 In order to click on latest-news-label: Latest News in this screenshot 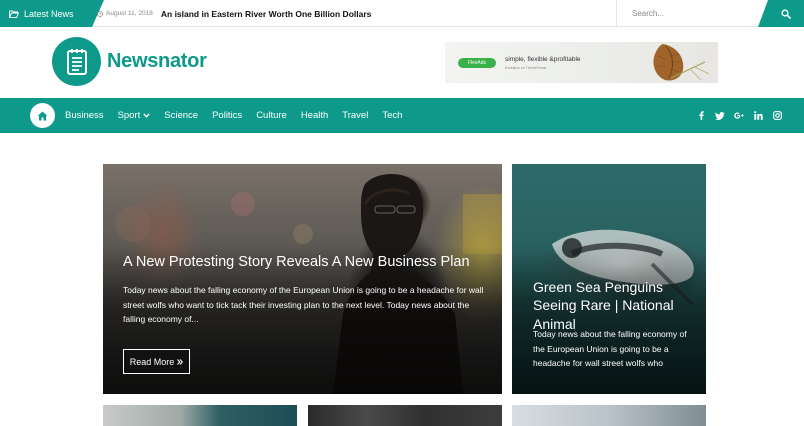, I will do `click(49, 13)`.